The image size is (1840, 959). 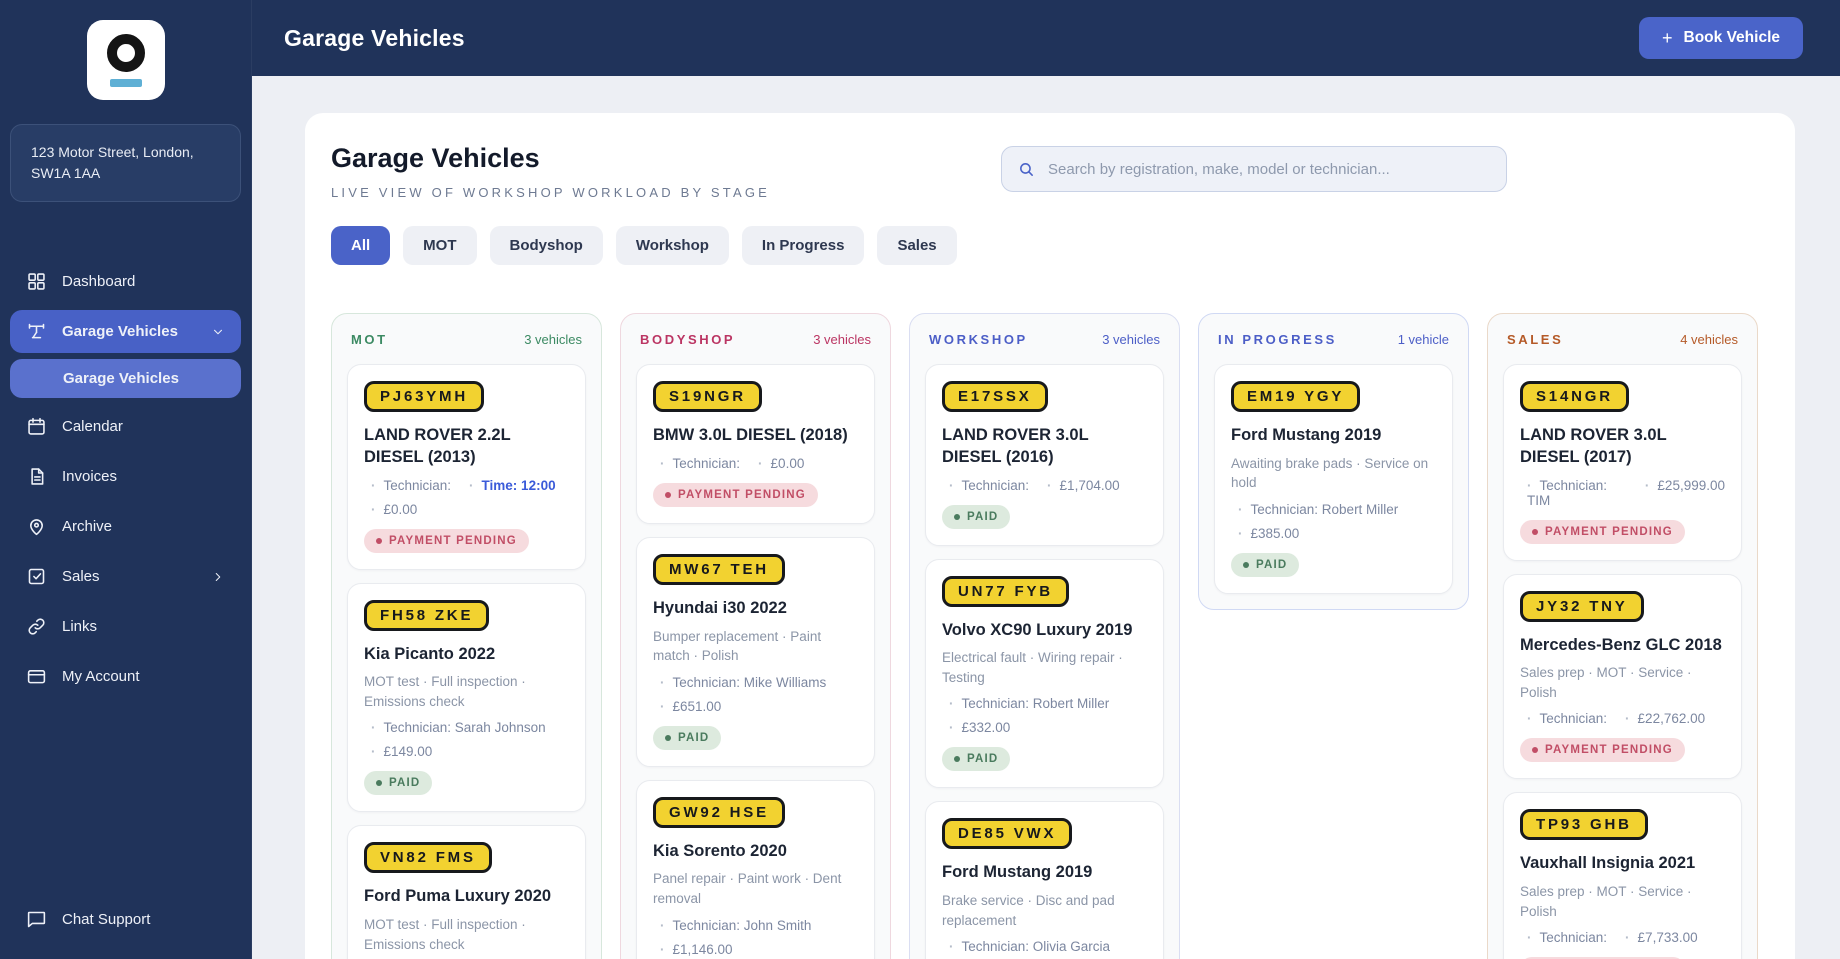 I want to click on meta-item: Technician: Sarah Johnson, so click(x=458, y=727).